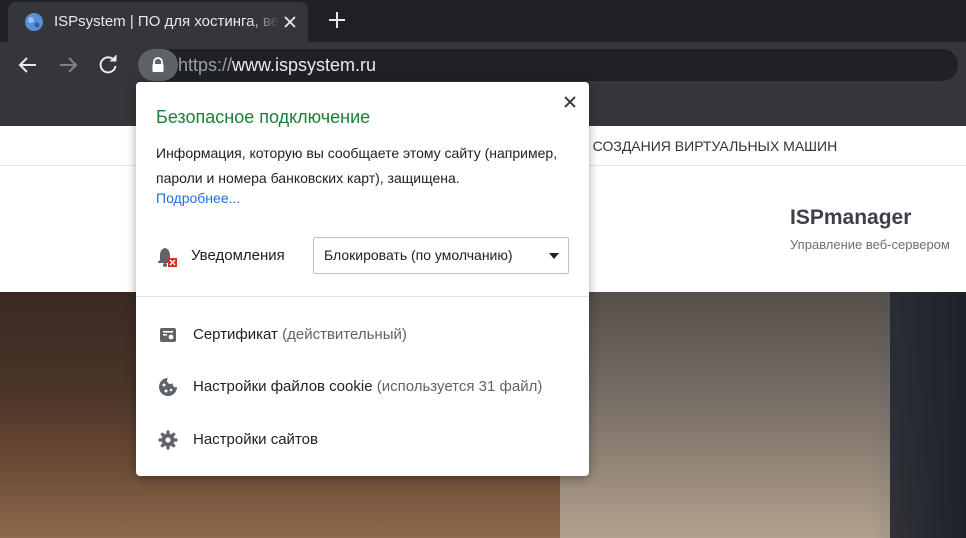  Describe the element at coordinates (167, 257) in the screenshot. I see `bell-blocked-icon` at that location.